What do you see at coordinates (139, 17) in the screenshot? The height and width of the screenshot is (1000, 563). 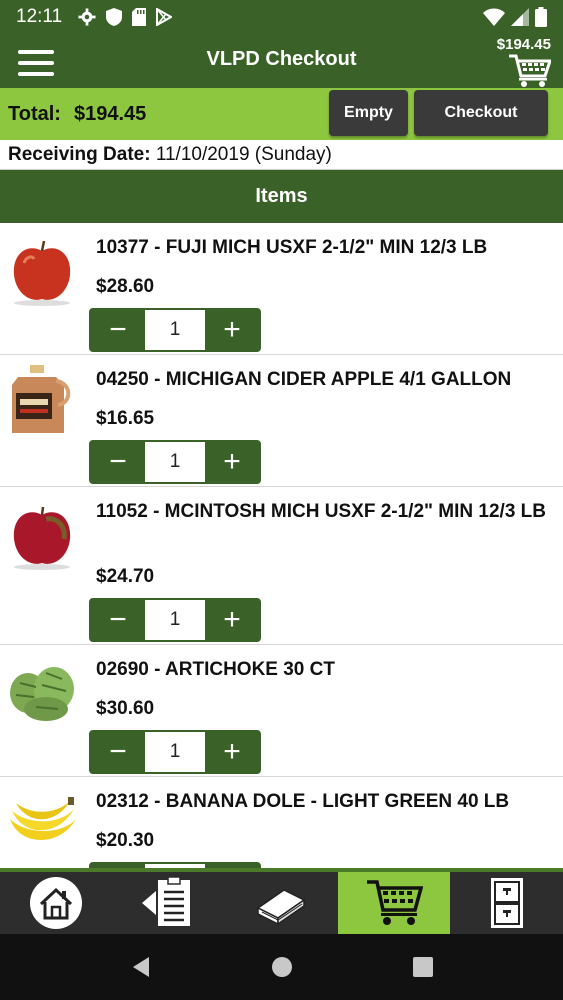 I see `sd-card-icon` at bounding box center [139, 17].